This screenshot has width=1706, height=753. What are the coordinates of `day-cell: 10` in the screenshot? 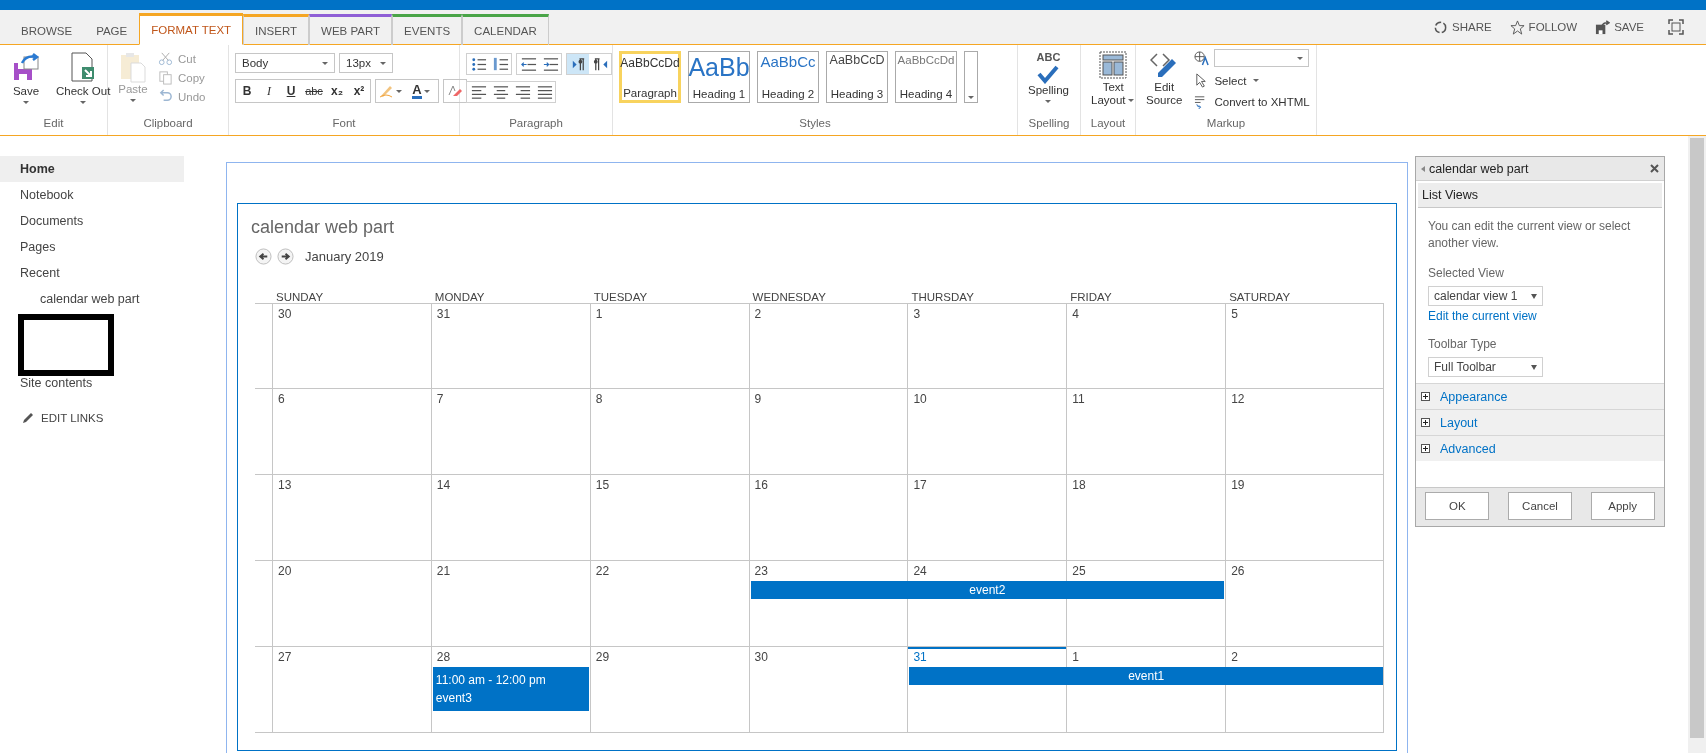 It's located at (987, 431).